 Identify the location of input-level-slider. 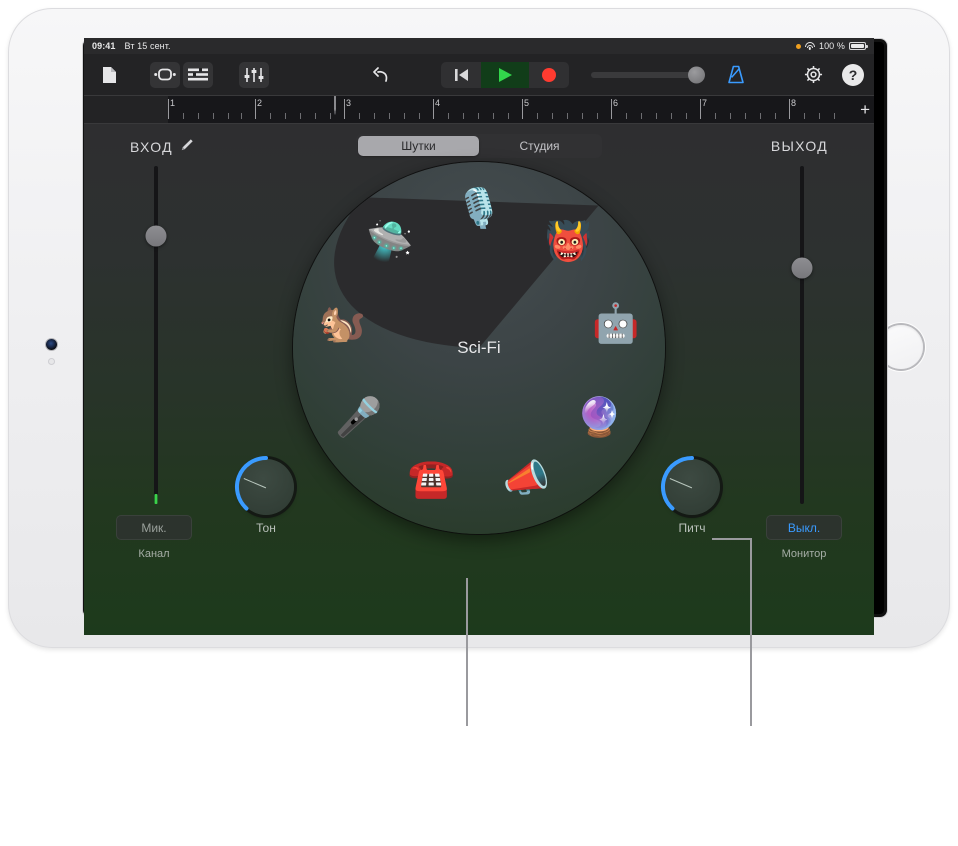
(156, 335).